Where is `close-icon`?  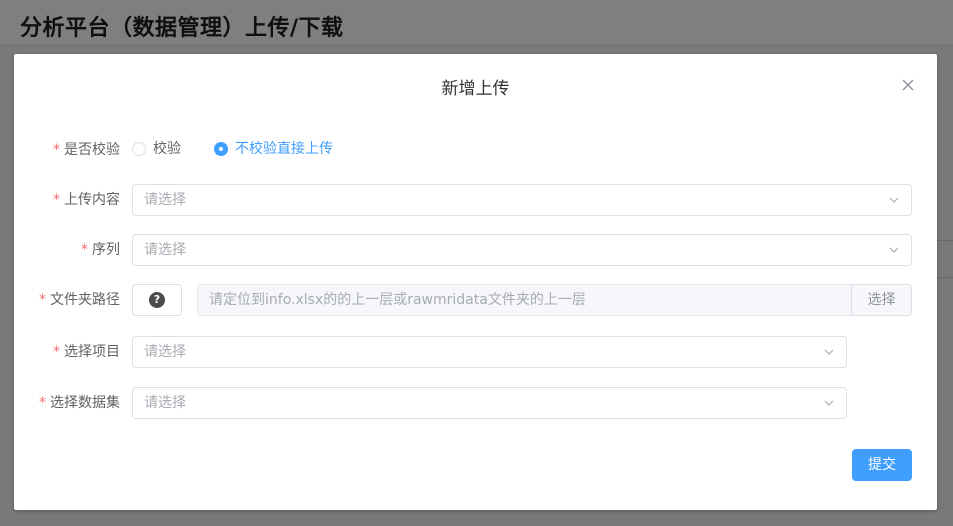 close-icon is located at coordinates (908, 85).